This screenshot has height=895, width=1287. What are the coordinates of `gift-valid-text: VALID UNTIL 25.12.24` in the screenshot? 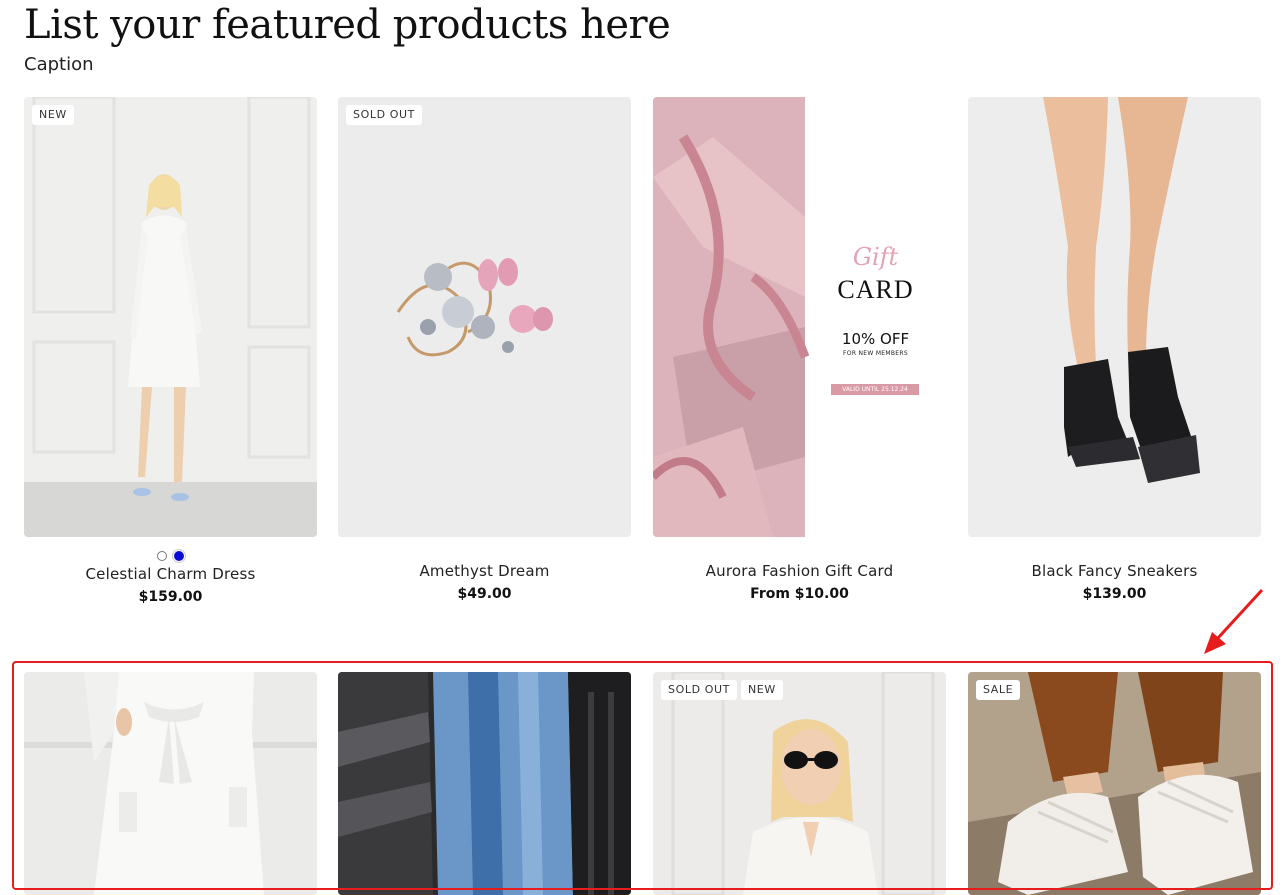 It's located at (875, 389).